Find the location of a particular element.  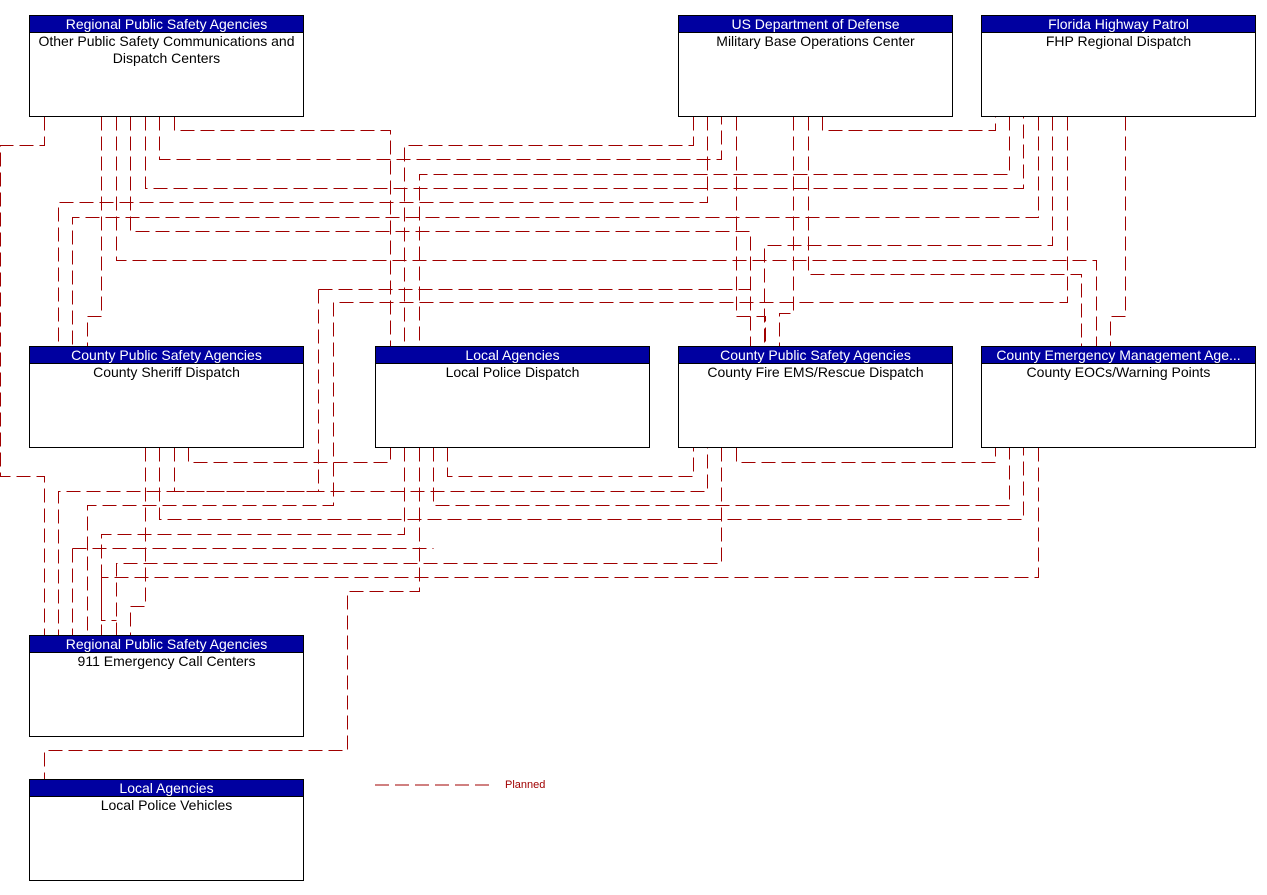

connection-other_ps-fire is located at coordinates (440, 231).